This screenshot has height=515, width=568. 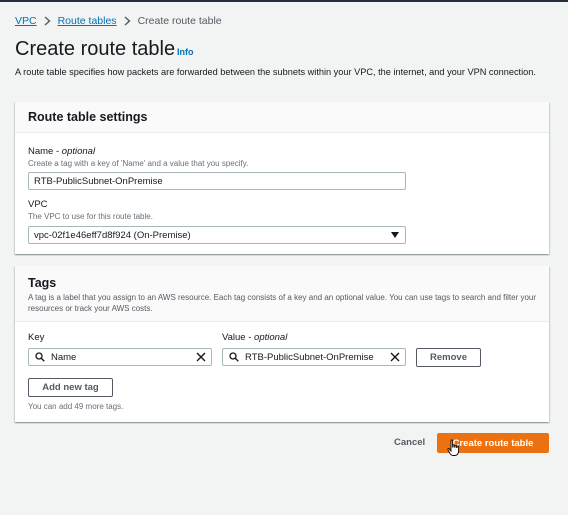 I want to click on name-optional-text: optional, so click(x=78, y=151).